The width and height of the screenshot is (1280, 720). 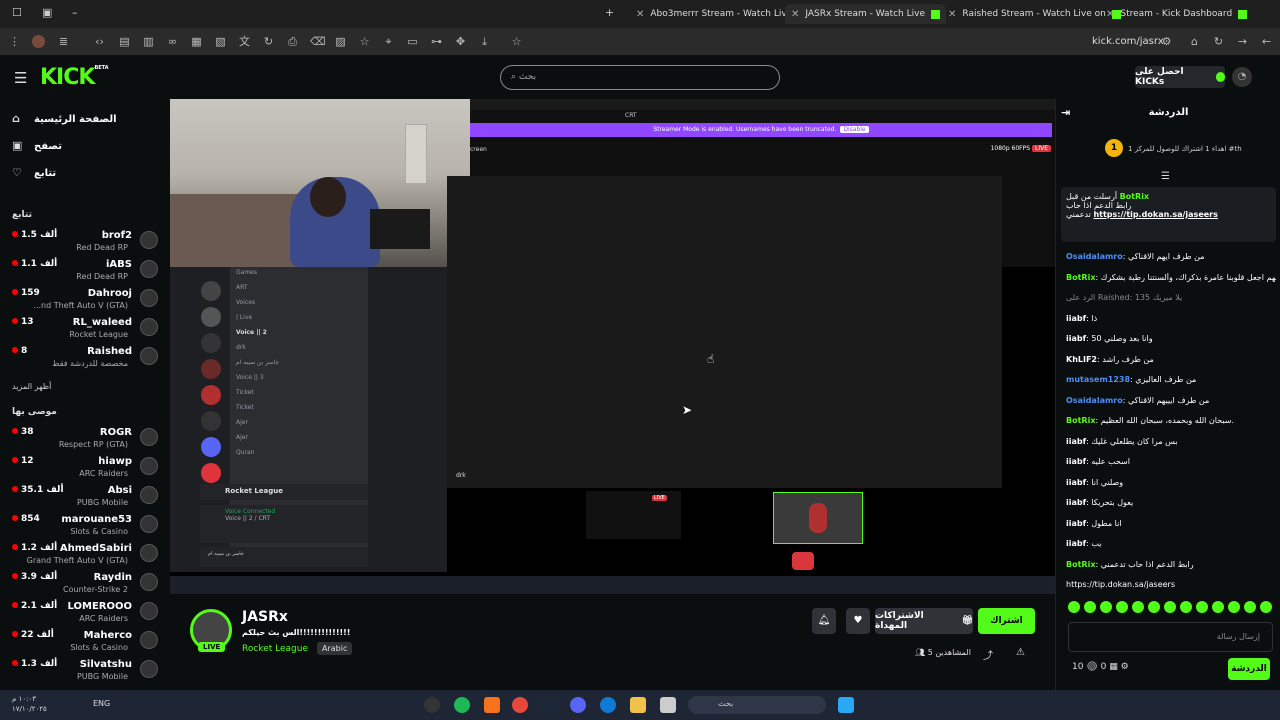 I want to click on link-icon: ∞, so click(x=172, y=41).